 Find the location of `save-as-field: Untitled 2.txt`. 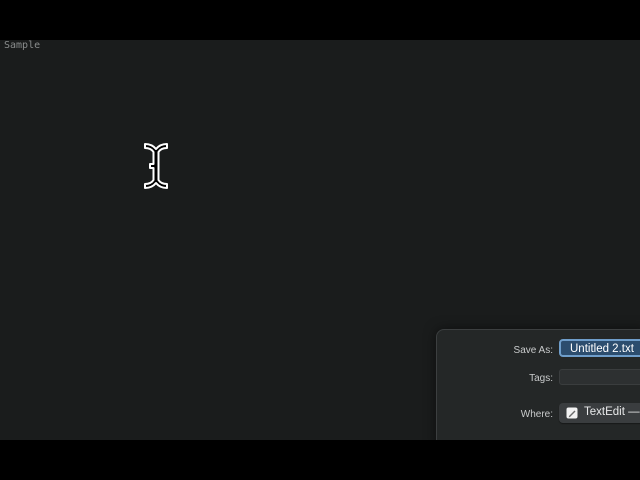

save-as-field: Untitled 2.txt is located at coordinates (599, 348).